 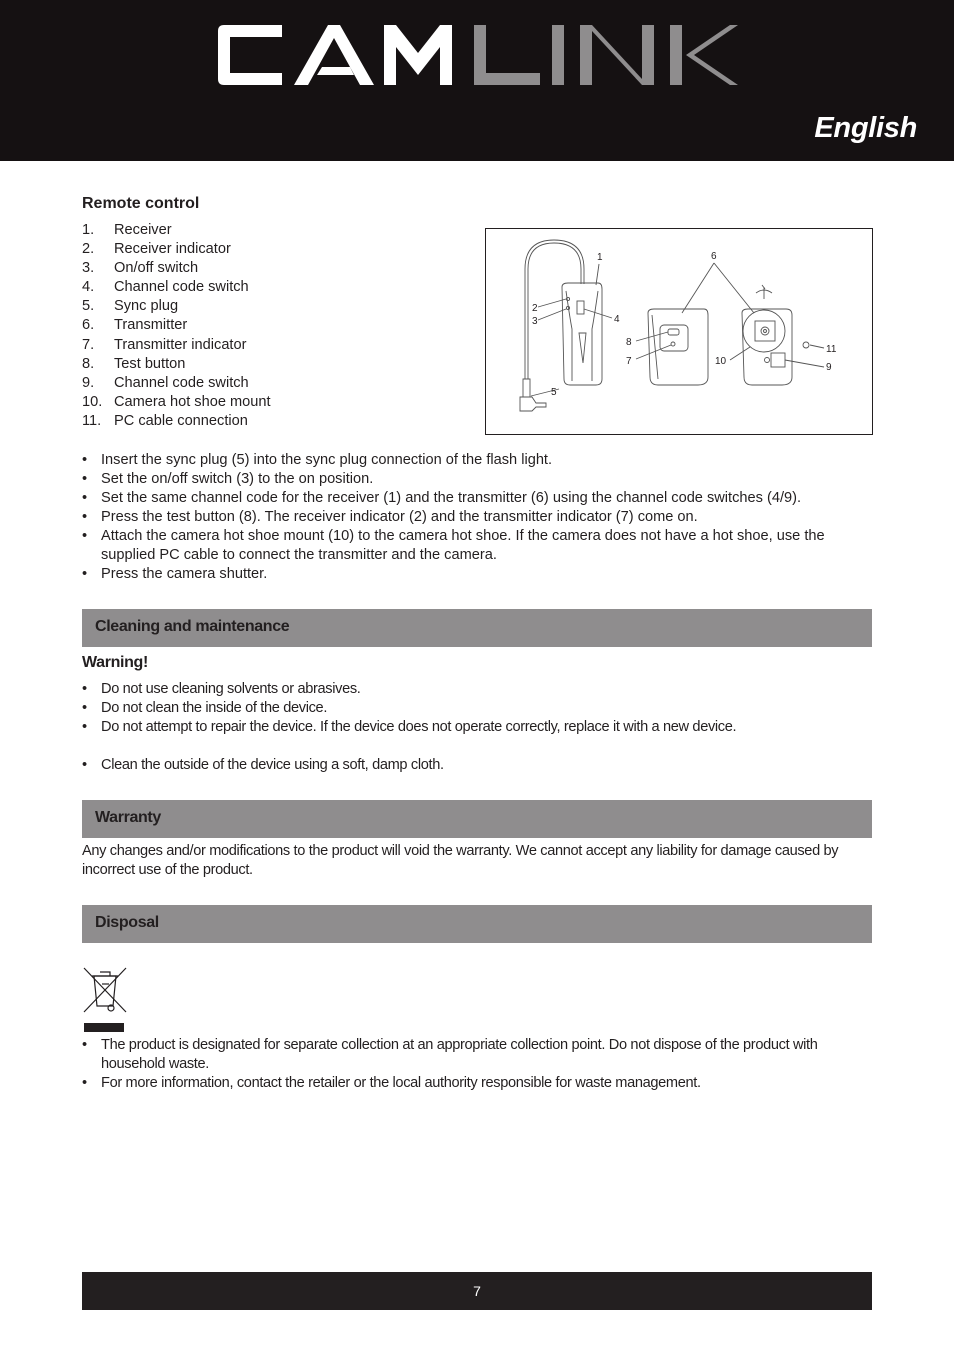 I want to click on pc-cable-connection, so click(x=806, y=345).